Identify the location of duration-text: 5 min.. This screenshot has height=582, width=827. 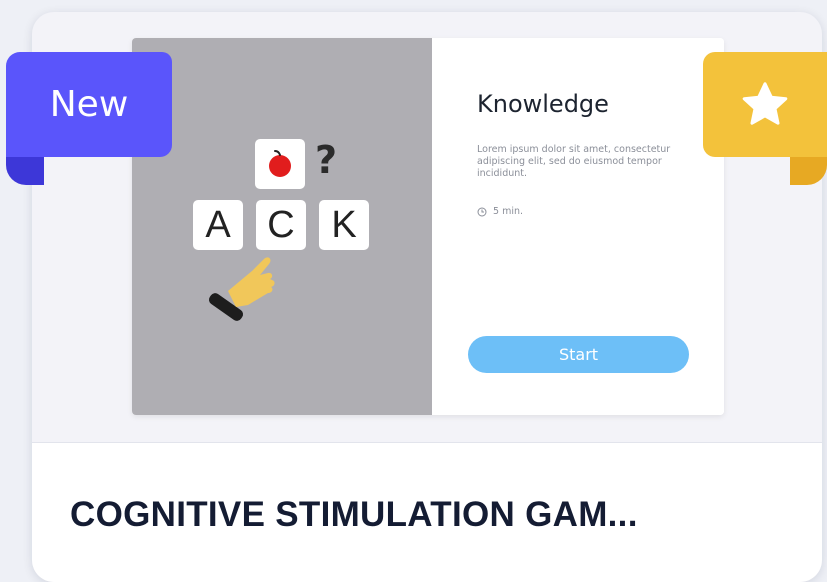
(508, 211).